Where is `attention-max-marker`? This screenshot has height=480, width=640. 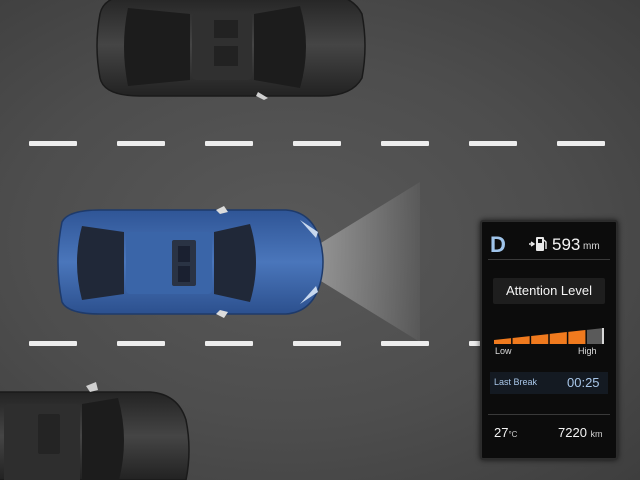 attention-max-marker is located at coordinates (603, 336).